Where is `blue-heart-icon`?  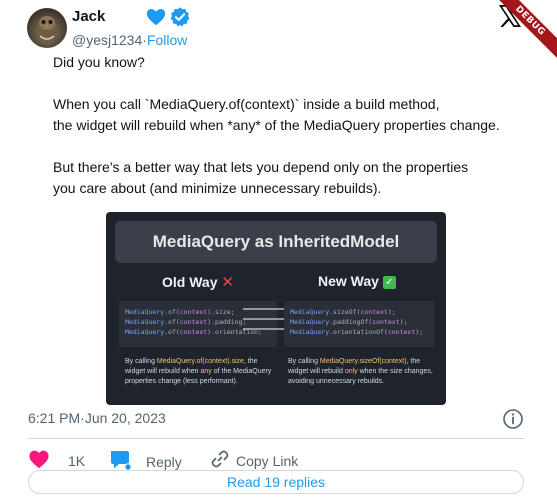 blue-heart-icon is located at coordinates (156, 19).